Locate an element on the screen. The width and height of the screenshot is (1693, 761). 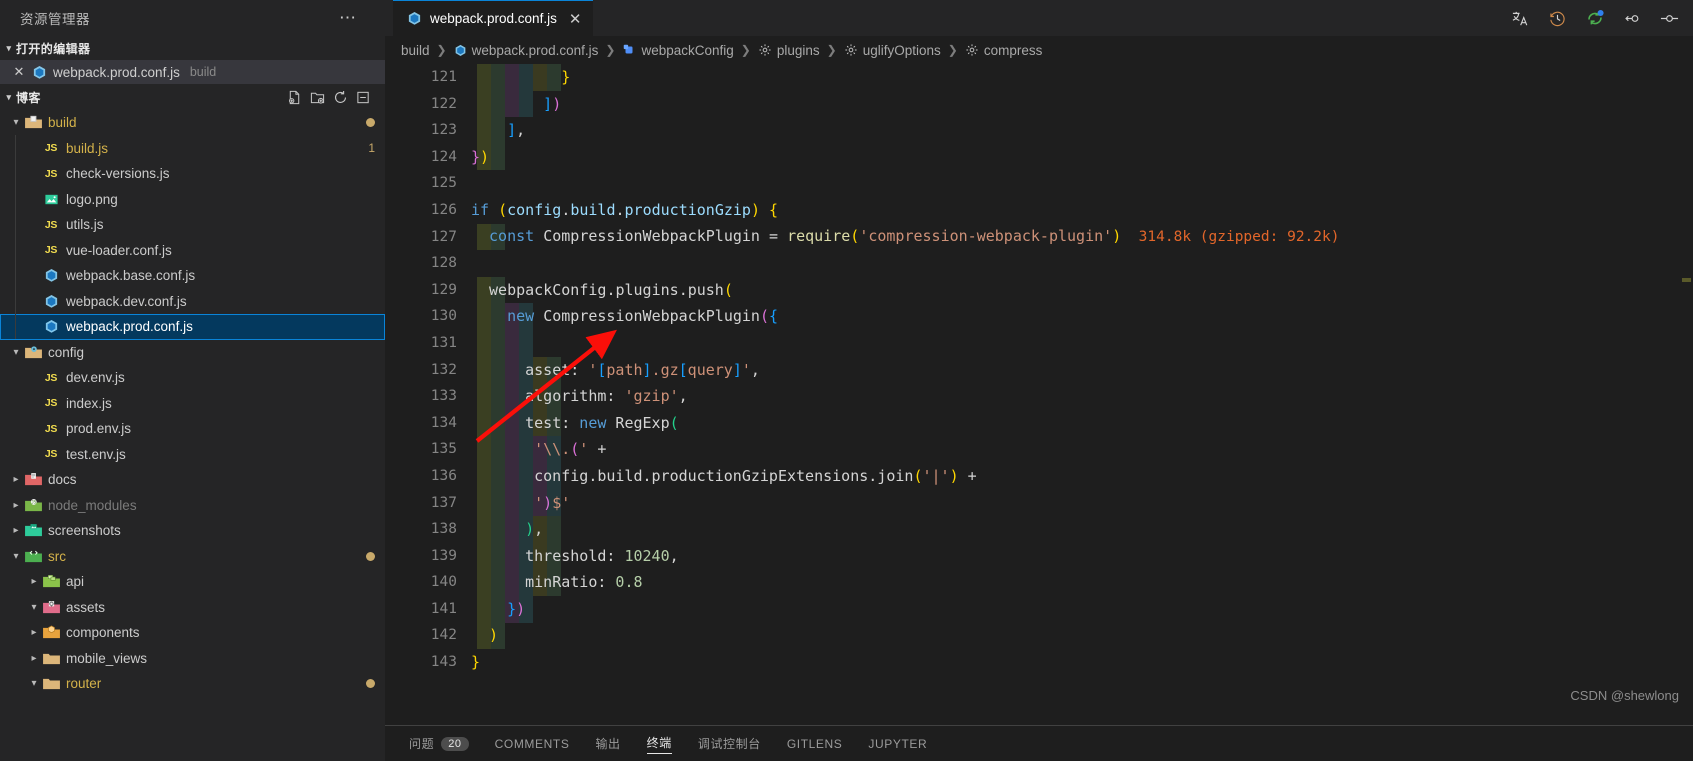
tree-folder-api: ▸ api is located at coordinates (192, 582).